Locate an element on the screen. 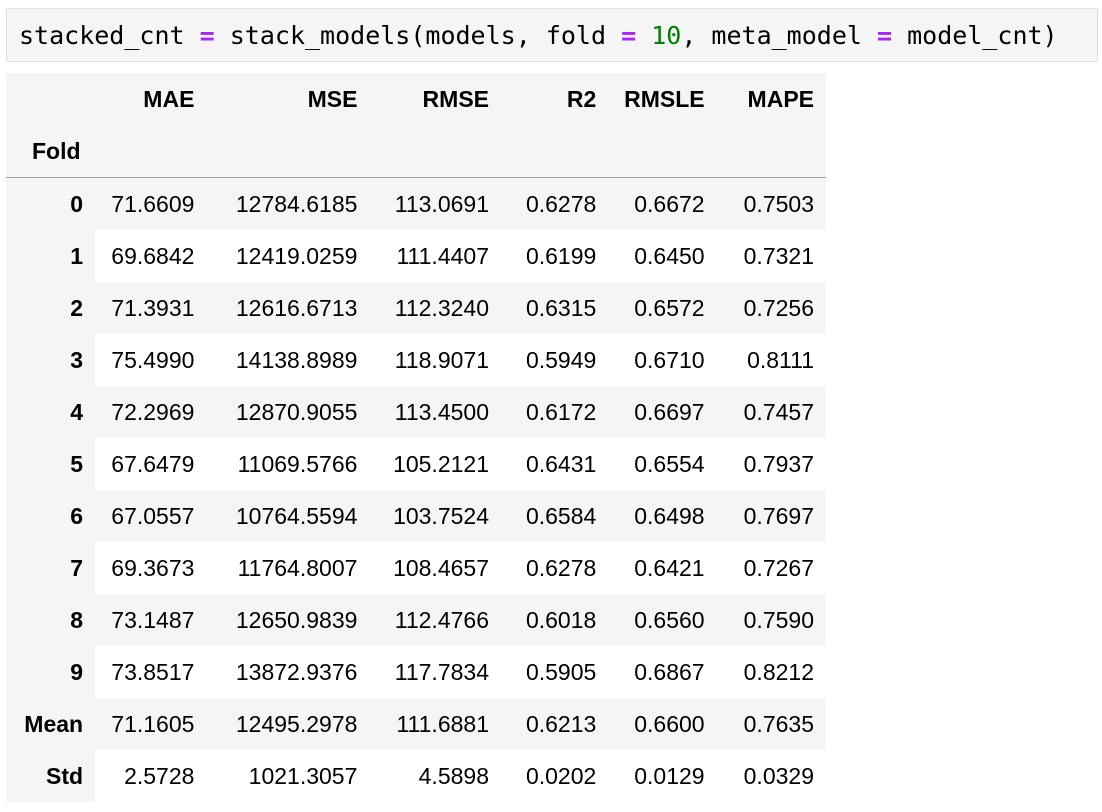 This screenshot has height=812, width=1102. table-cell: 0.7267 is located at coordinates (771, 568).